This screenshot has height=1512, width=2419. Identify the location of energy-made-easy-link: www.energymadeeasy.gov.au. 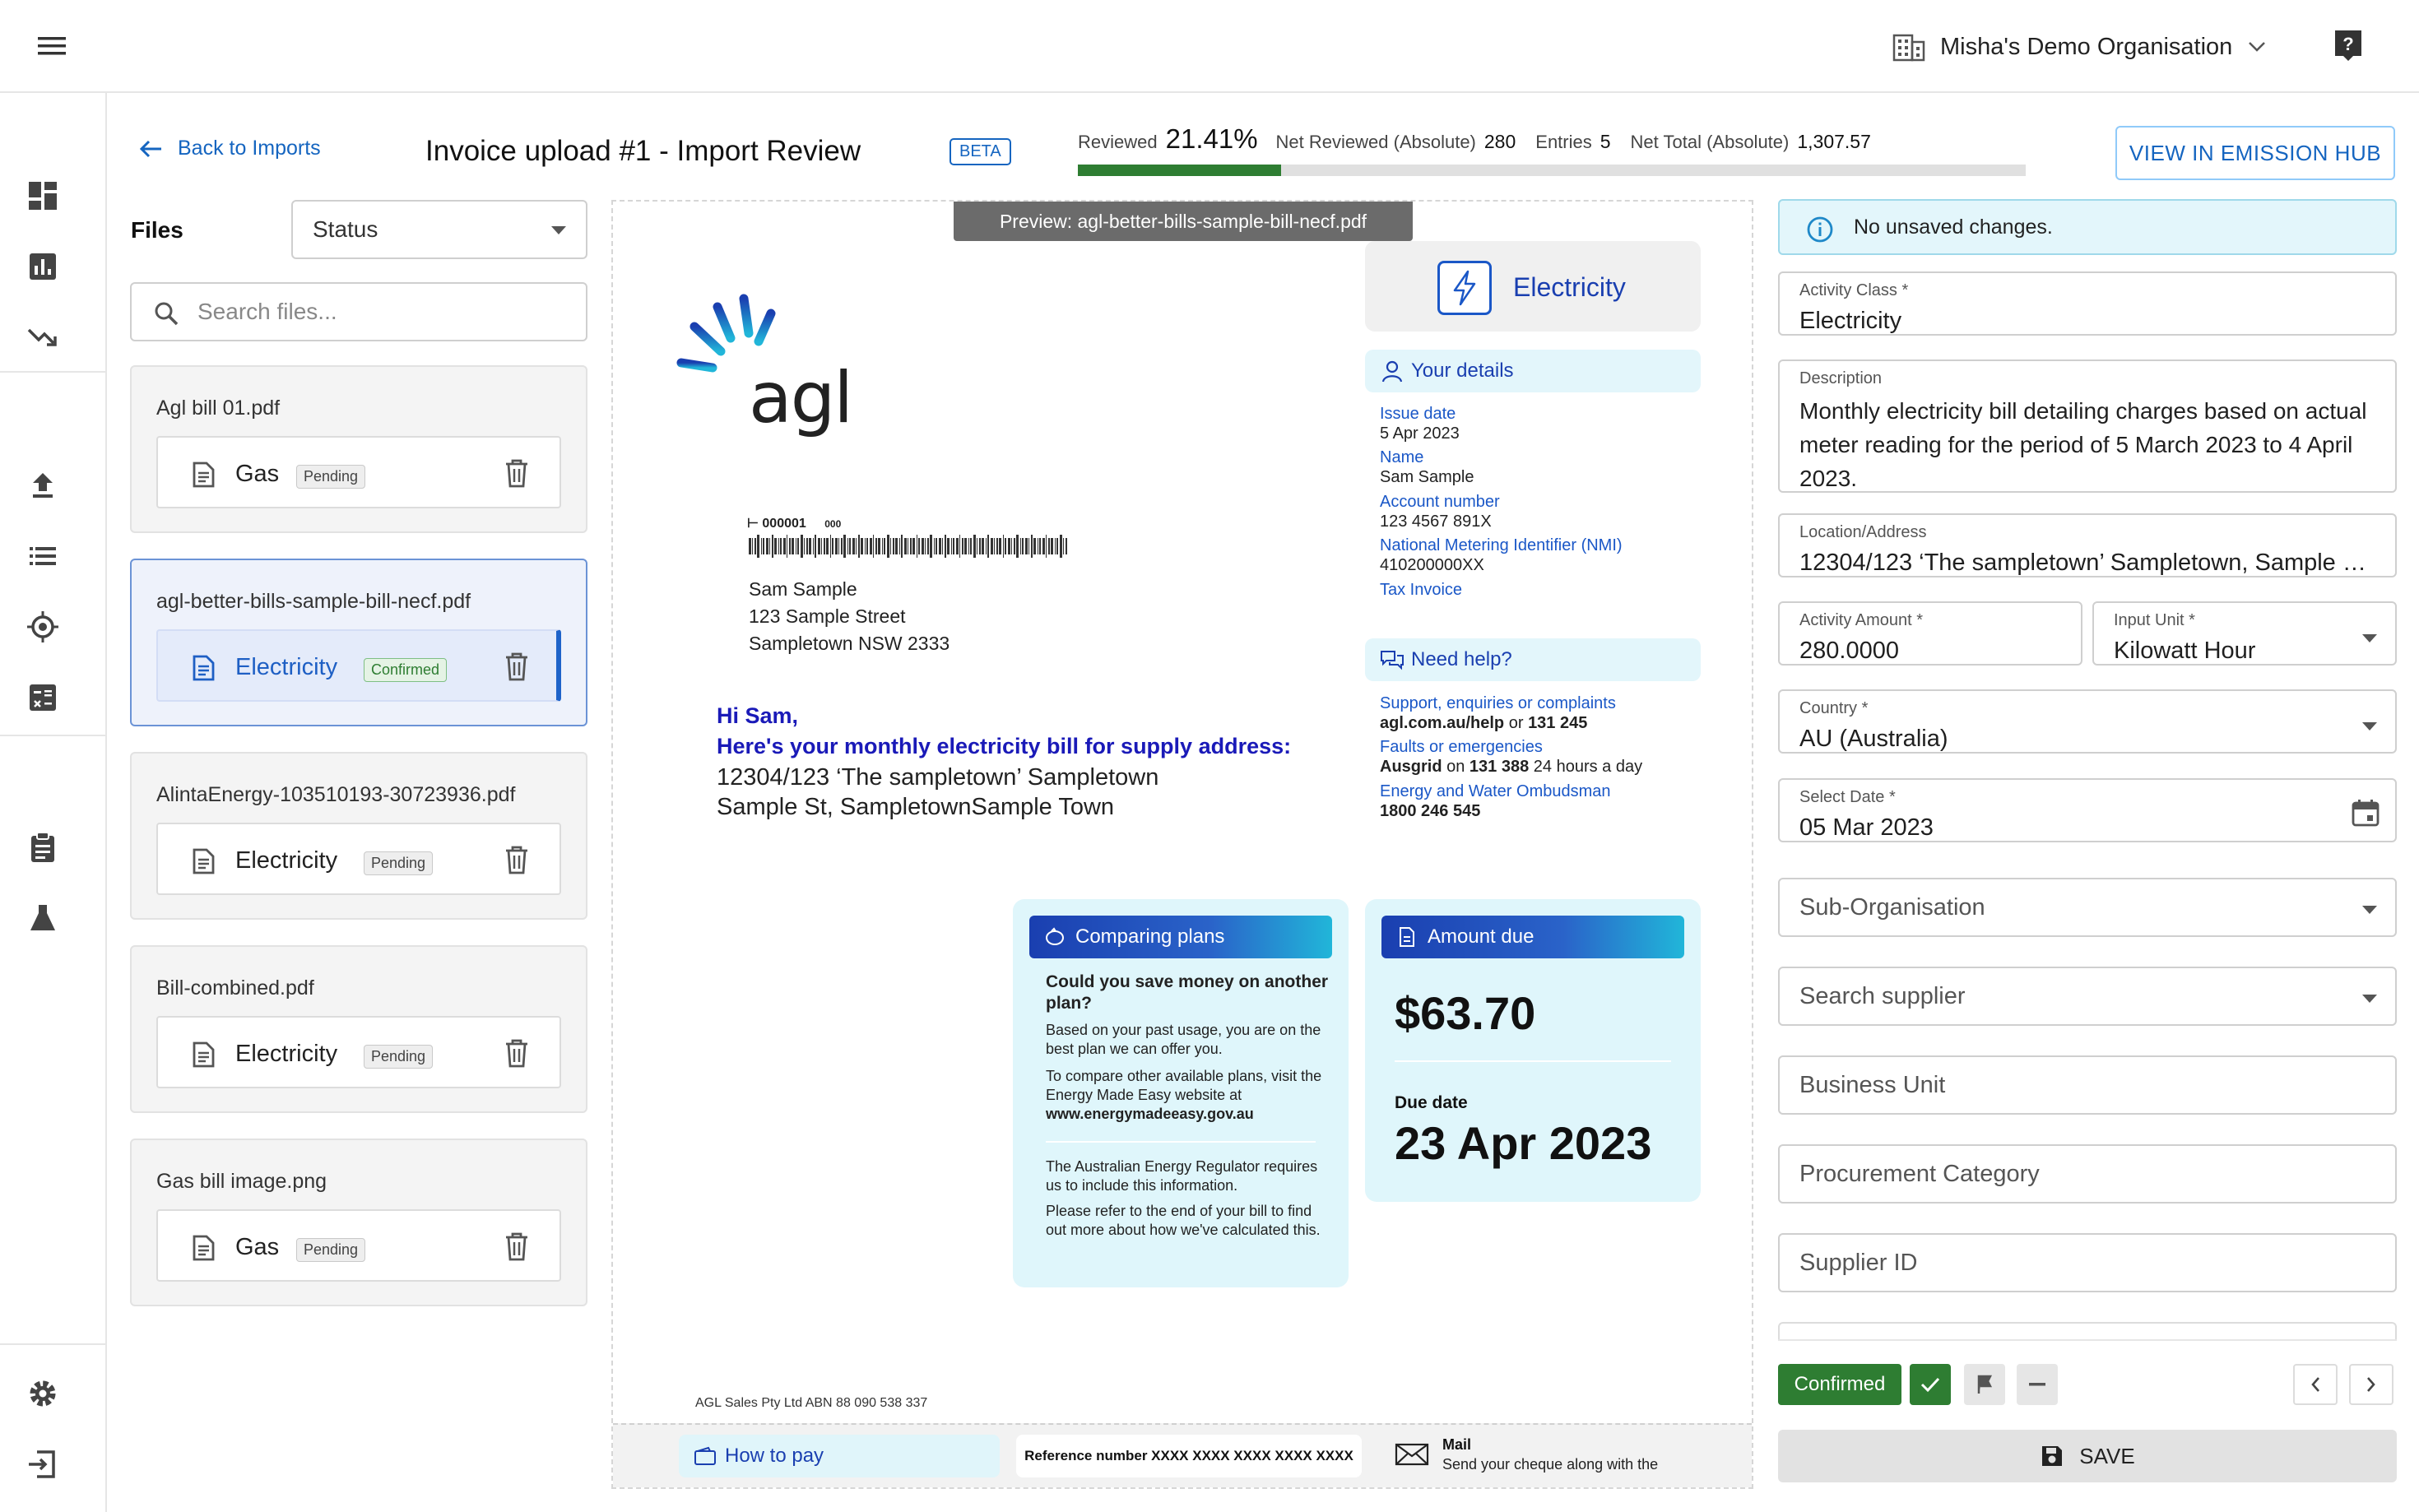
(1150, 1114).